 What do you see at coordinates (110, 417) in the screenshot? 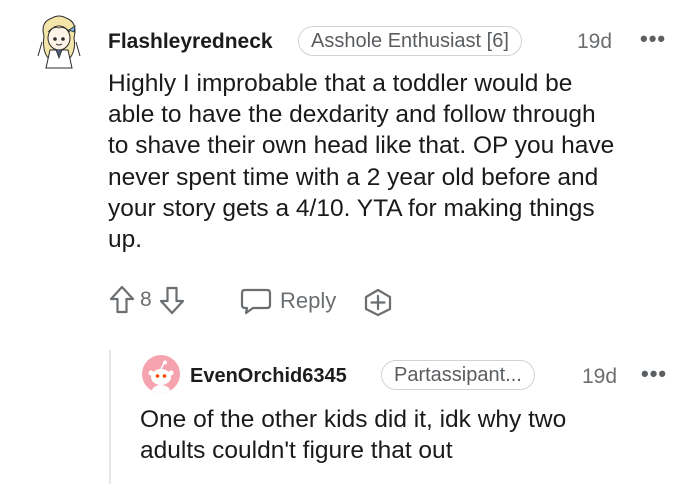
I see `thread-line` at bounding box center [110, 417].